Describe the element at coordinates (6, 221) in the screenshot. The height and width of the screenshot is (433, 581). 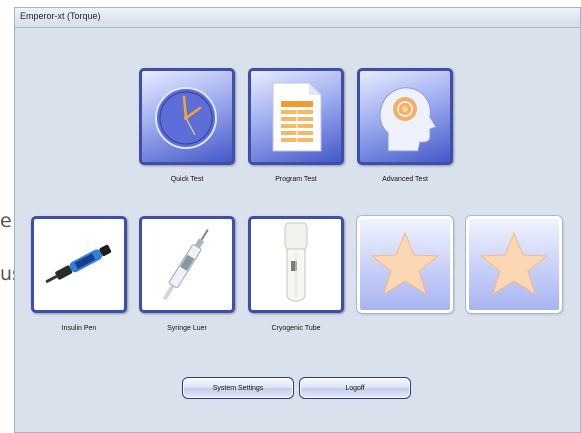
I see `background-text-fragment: e` at that location.